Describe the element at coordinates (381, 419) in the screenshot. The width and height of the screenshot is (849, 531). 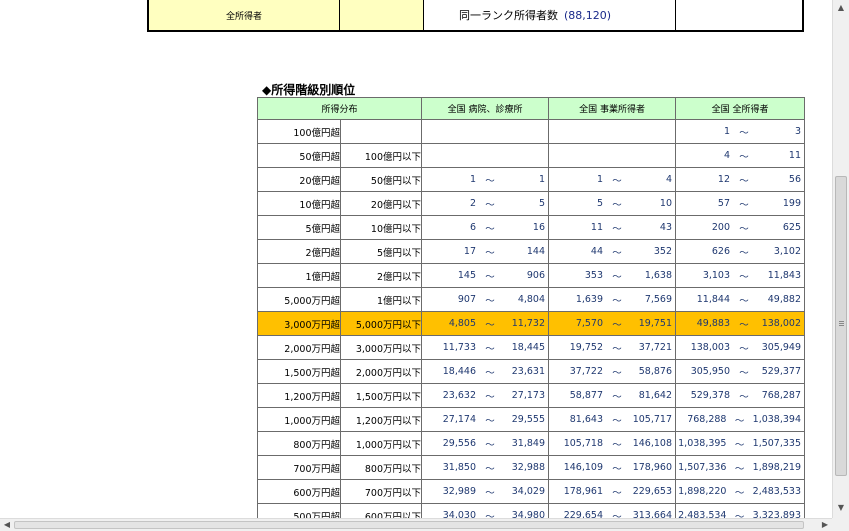
I see `income-upper-bound: 1,200万円以下` at that location.